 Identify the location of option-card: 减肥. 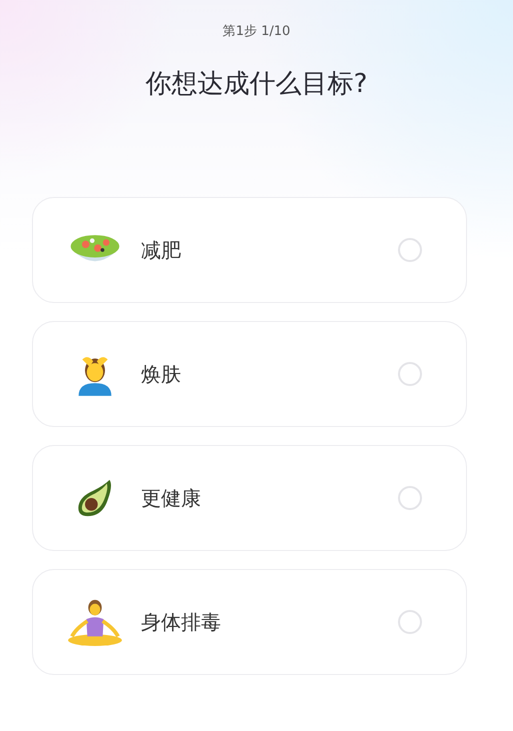
(249, 250).